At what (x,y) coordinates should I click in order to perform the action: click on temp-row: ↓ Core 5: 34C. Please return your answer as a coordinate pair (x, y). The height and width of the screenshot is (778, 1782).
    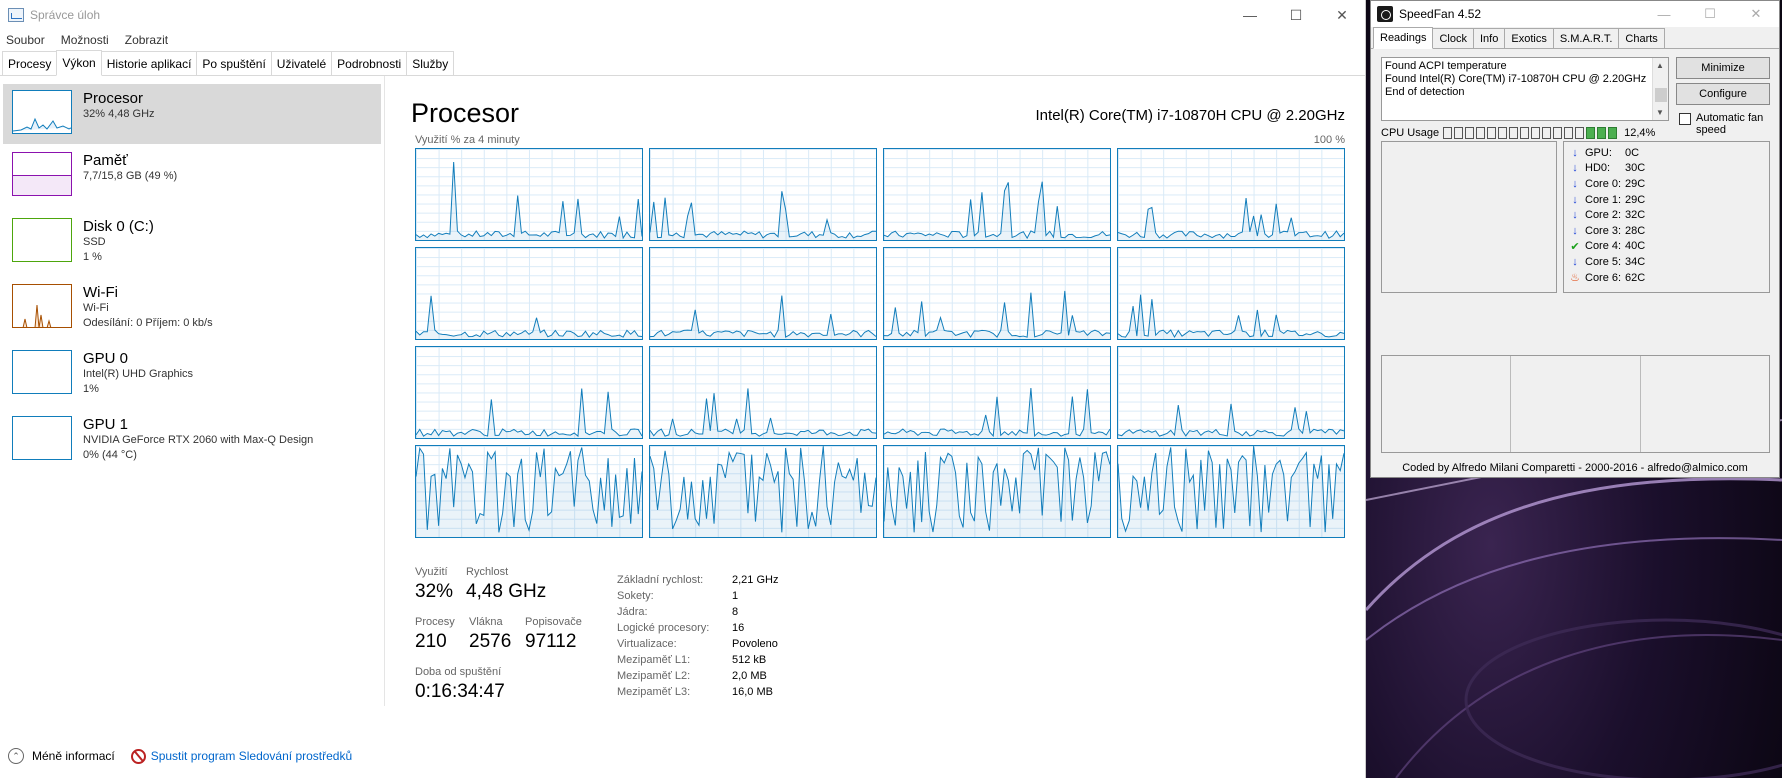
    Looking at the image, I should click on (1666, 262).